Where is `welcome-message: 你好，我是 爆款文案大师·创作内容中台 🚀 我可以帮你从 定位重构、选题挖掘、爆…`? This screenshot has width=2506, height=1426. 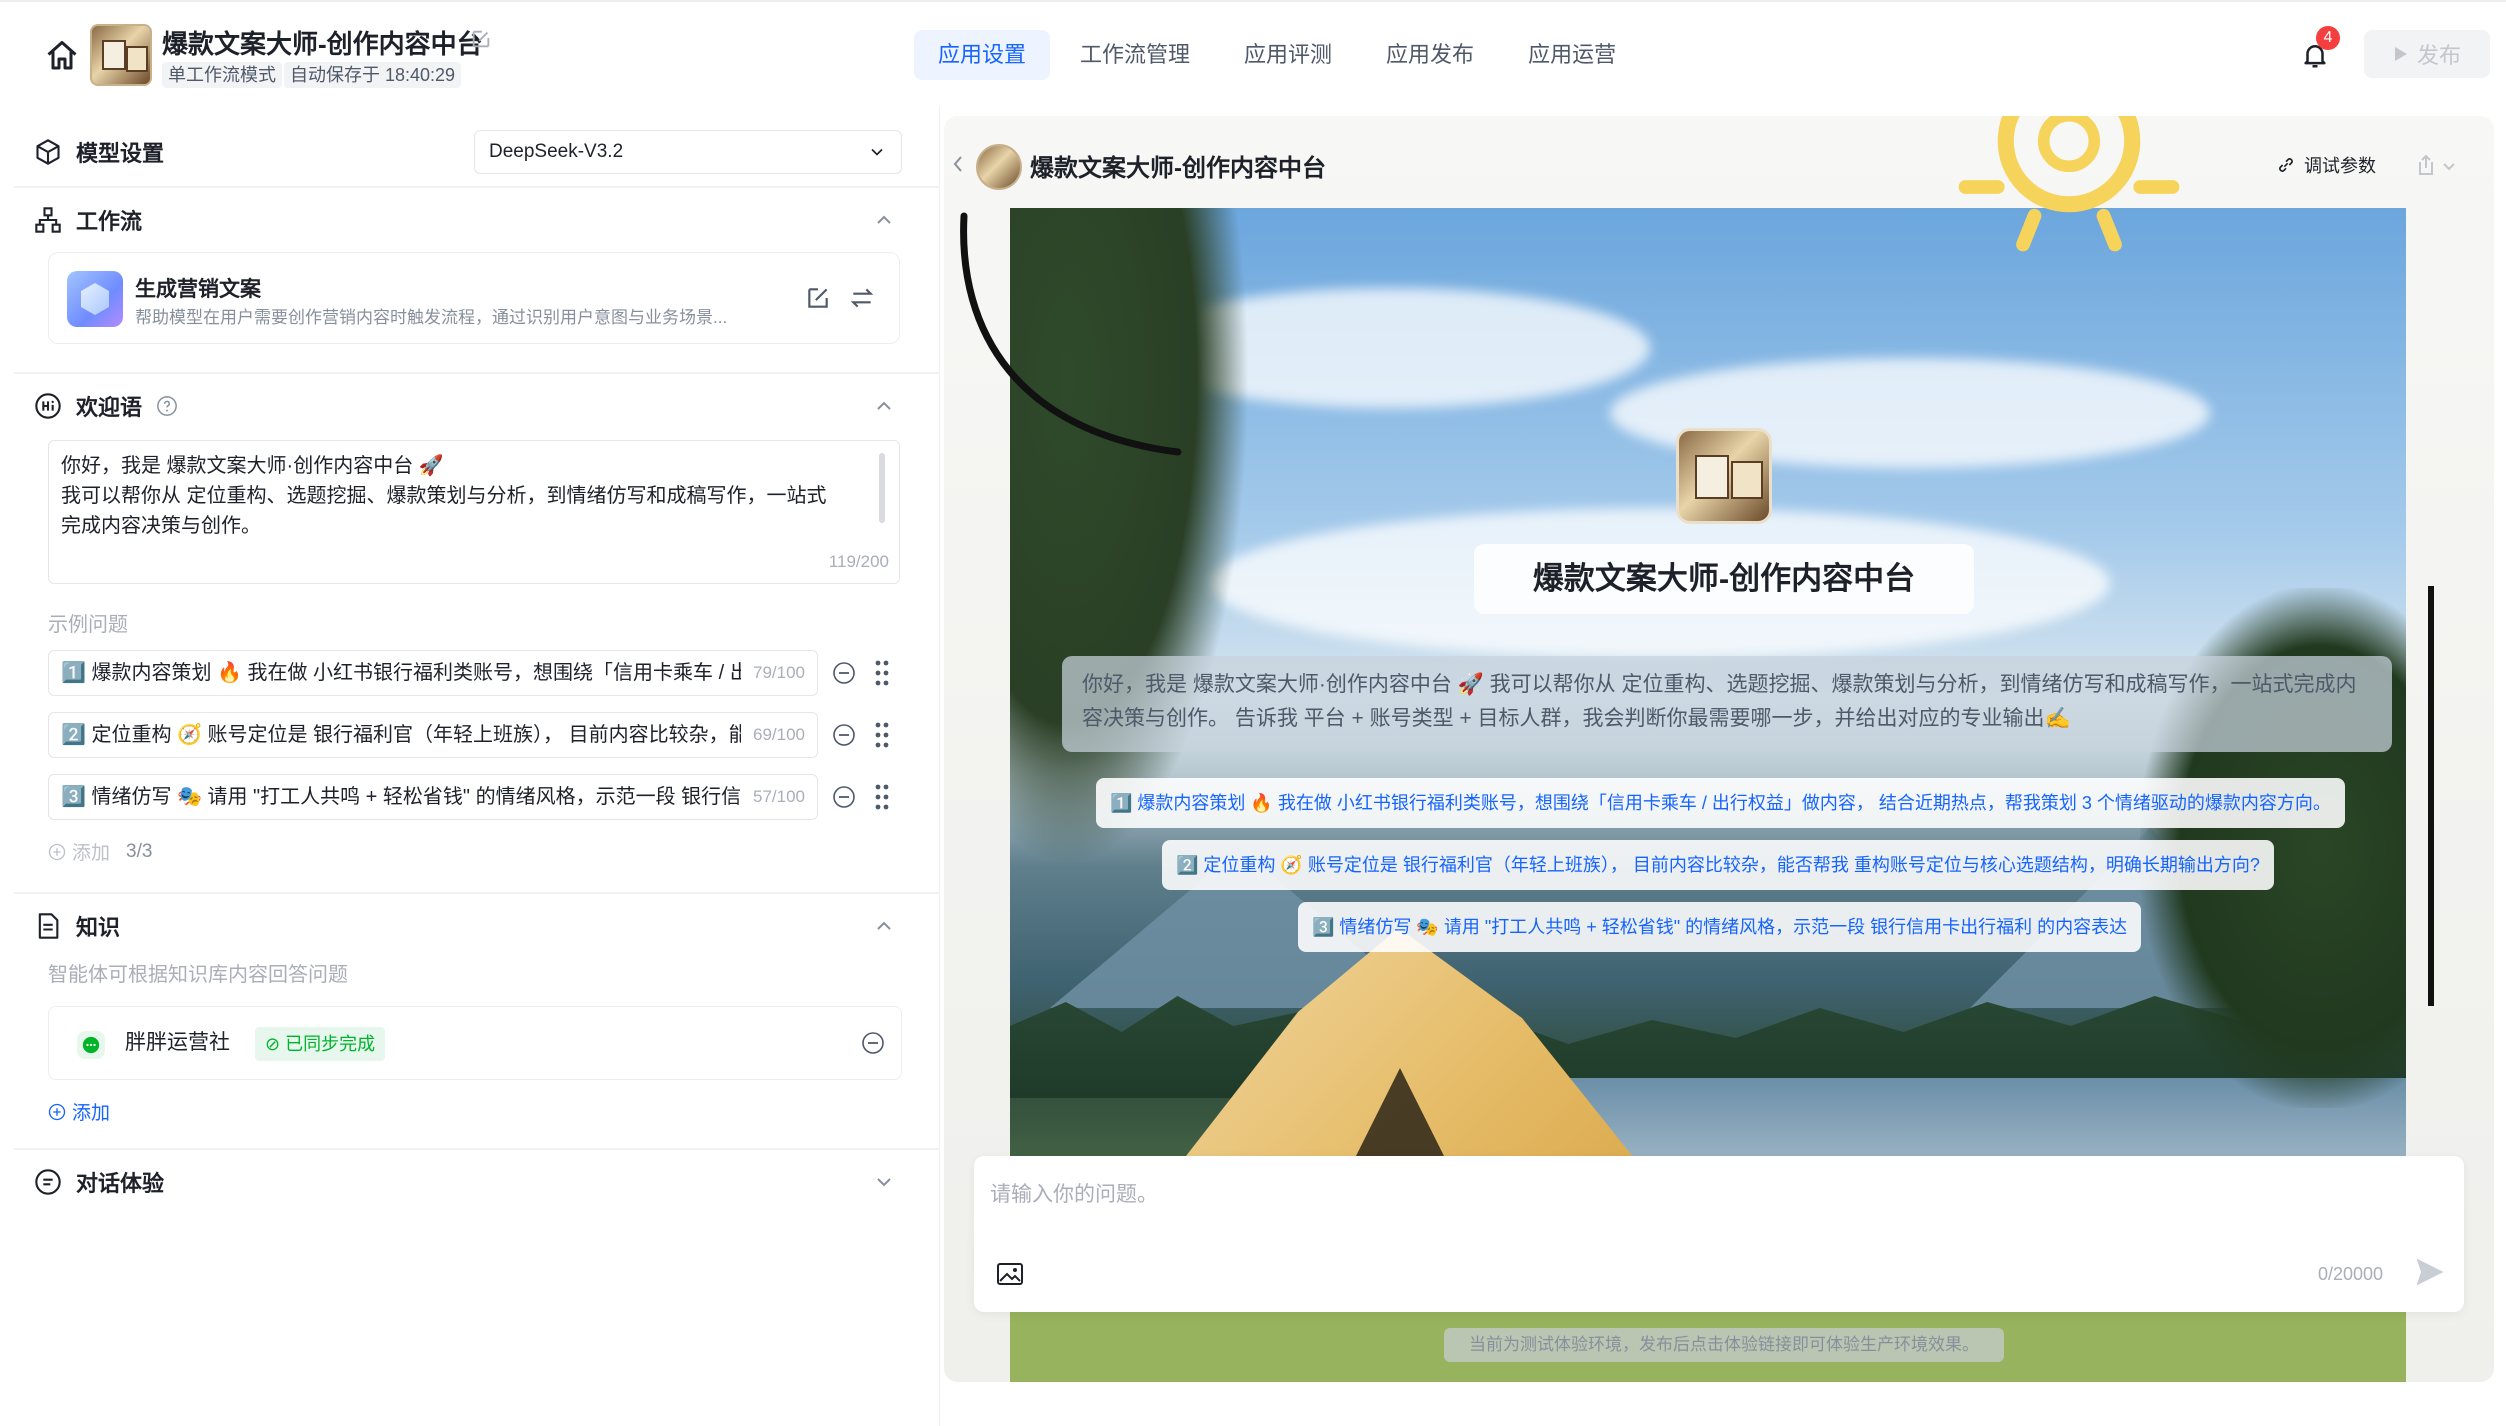 welcome-message: 你好，我是 爆款文案大师·创作内容中台 🚀 我可以帮你从 定位重构、选题挖掘、爆… is located at coordinates (1727, 704).